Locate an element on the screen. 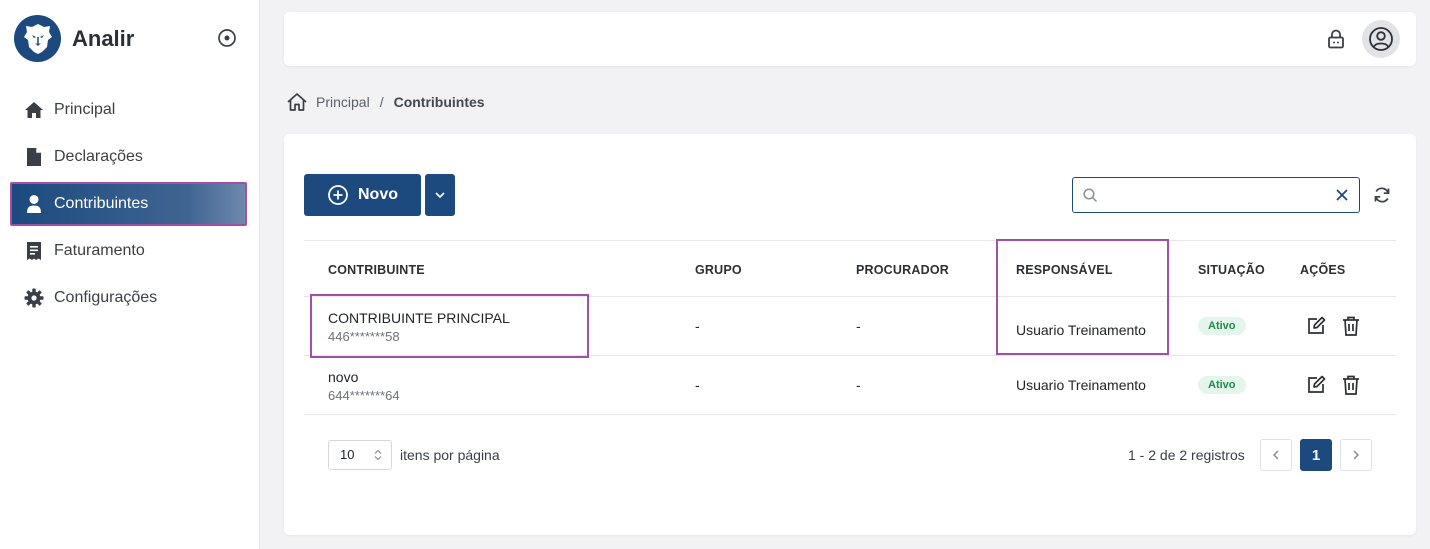  top-bar is located at coordinates (850, 39).